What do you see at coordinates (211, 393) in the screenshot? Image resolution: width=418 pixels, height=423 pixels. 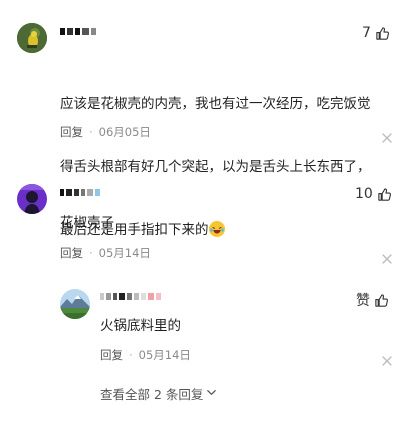 I see `chevron-down-icon` at bounding box center [211, 393].